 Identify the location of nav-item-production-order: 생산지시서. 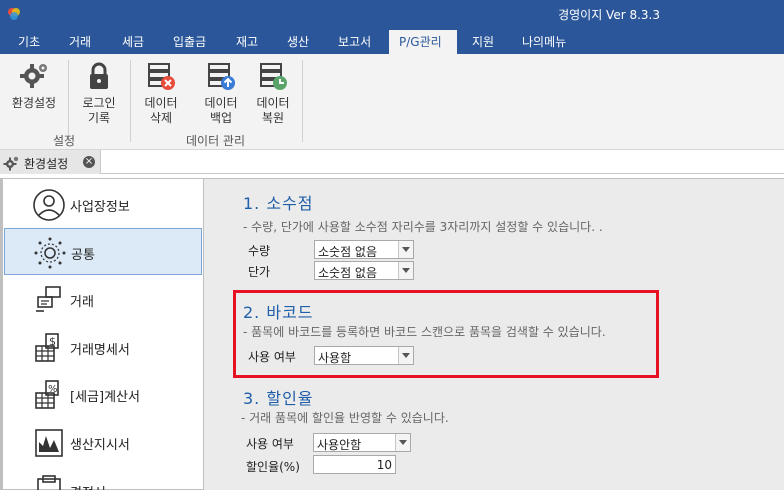
(103, 442).